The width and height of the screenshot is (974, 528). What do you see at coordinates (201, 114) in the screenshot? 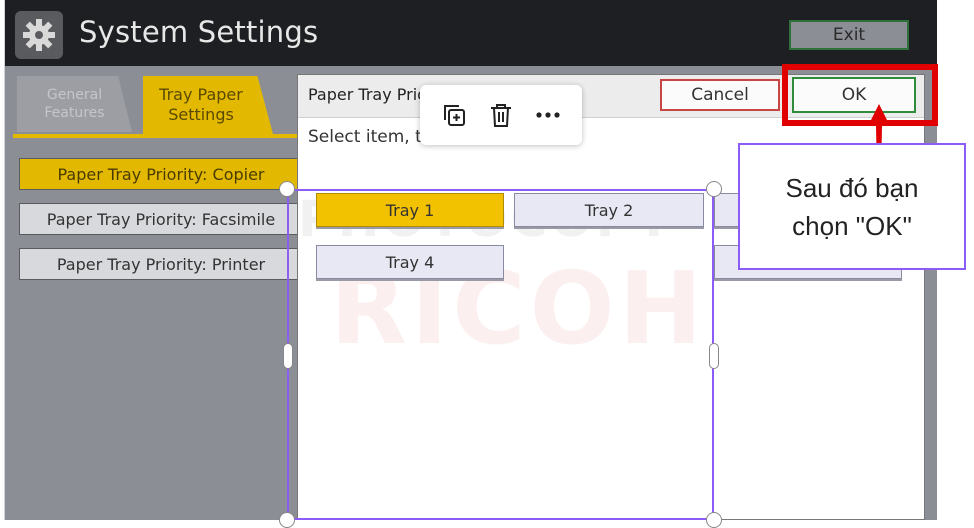
I see `tab-label-line2: Settings` at bounding box center [201, 114].